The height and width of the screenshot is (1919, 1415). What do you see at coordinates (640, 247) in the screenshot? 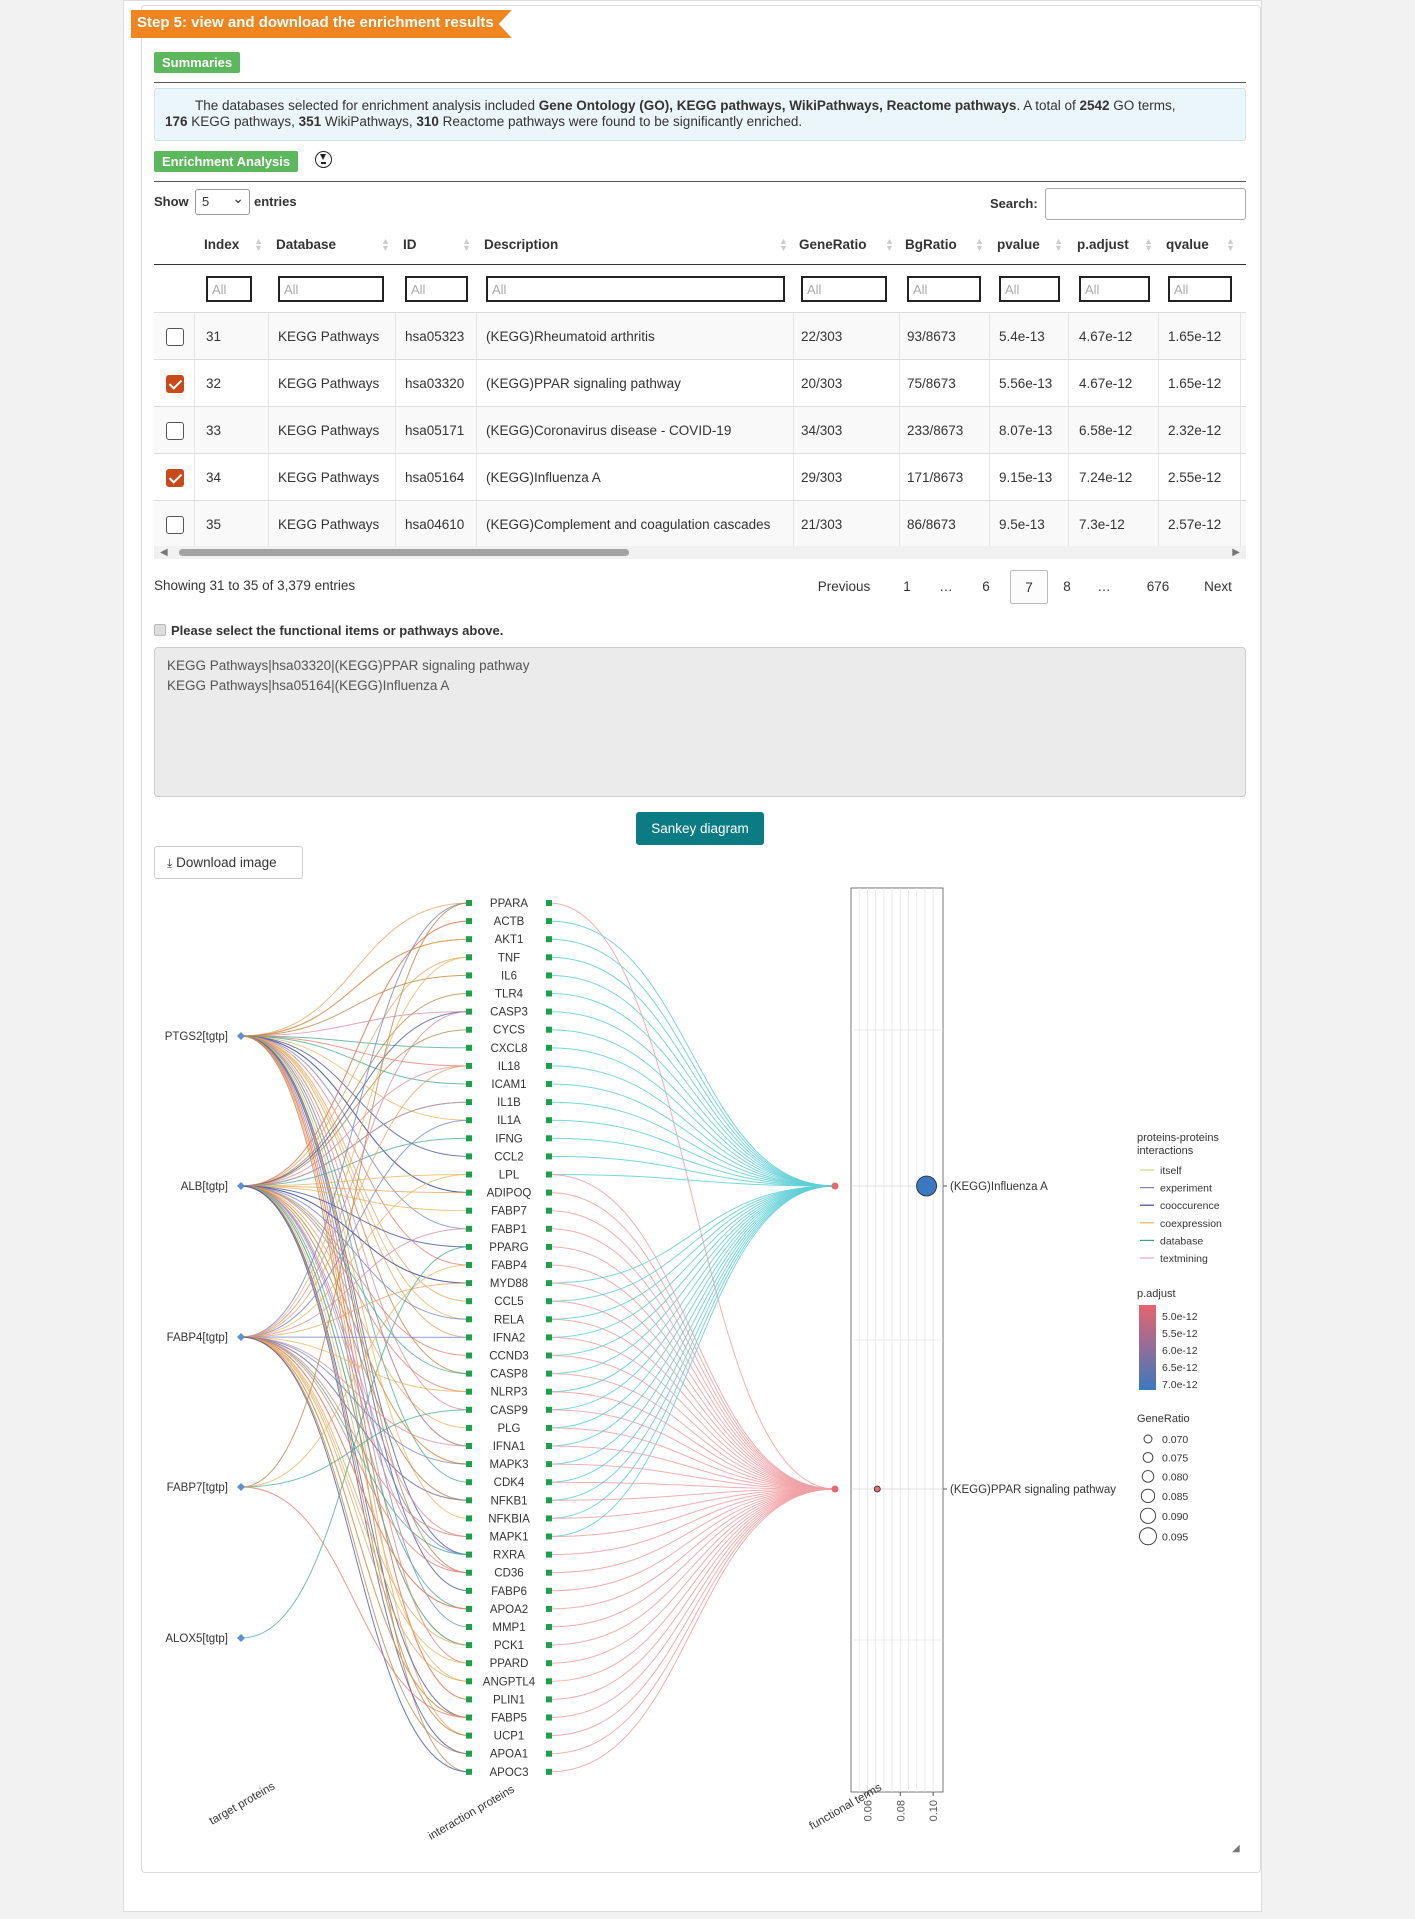
I see `column-header: Description` at bounding box center [640, 247].